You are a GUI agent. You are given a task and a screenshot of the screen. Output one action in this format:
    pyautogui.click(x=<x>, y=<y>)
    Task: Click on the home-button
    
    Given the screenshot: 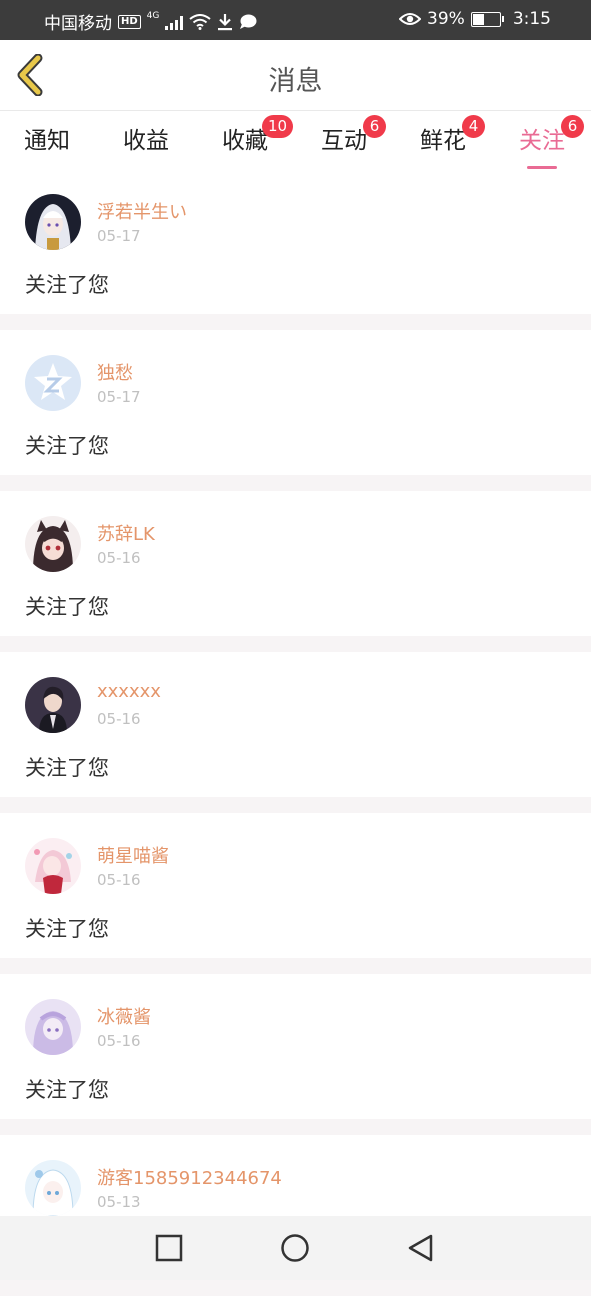 What is the action you would take?
    pyautogui.click(x=295, y=1248)
    